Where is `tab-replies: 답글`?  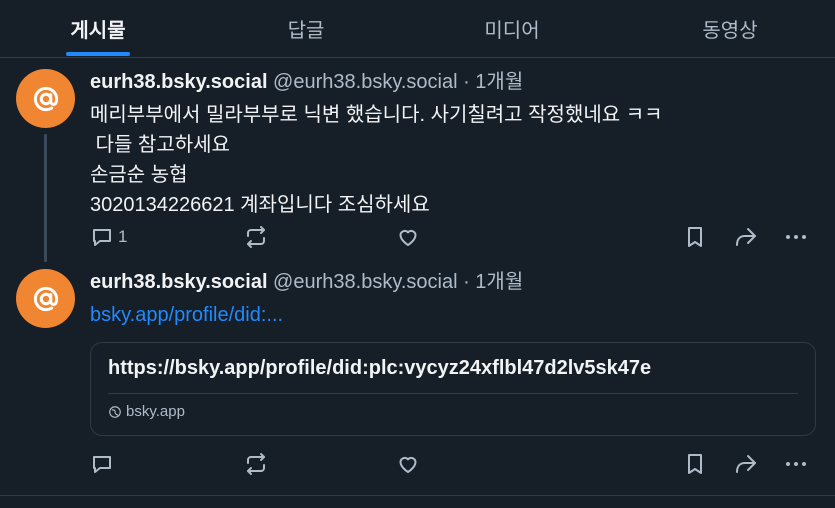
tab-replies: 답글 is located at coordinates (306, 28).